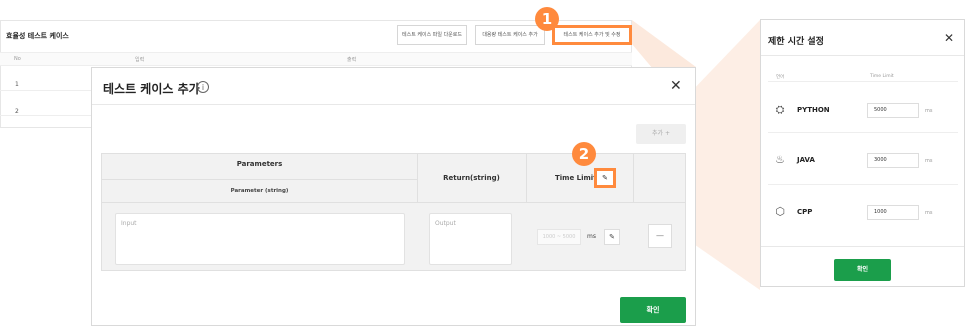  What do you see at coordinates (576, 178) in the screenshot?
I see `time-limit-header: Time Limit` at bounding box center [576, 178].